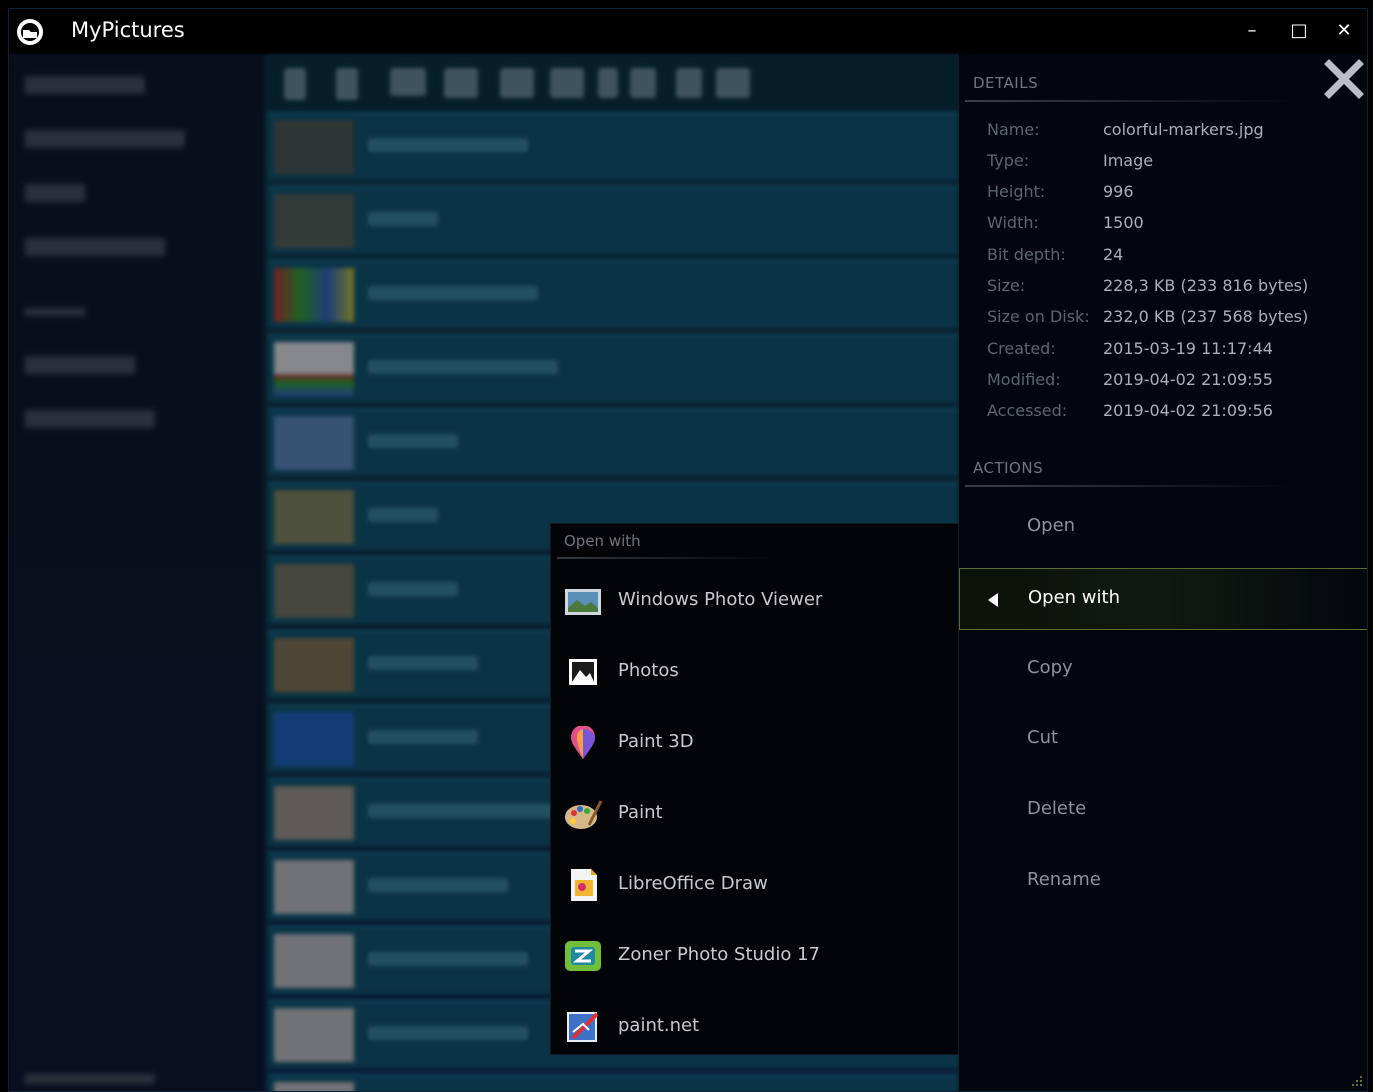 Image resolution: width=1373 pixels, height=1092 pixels. Describe the element at coordinates (583, 672) in the screenshot. I see `photos-icon` at that location.